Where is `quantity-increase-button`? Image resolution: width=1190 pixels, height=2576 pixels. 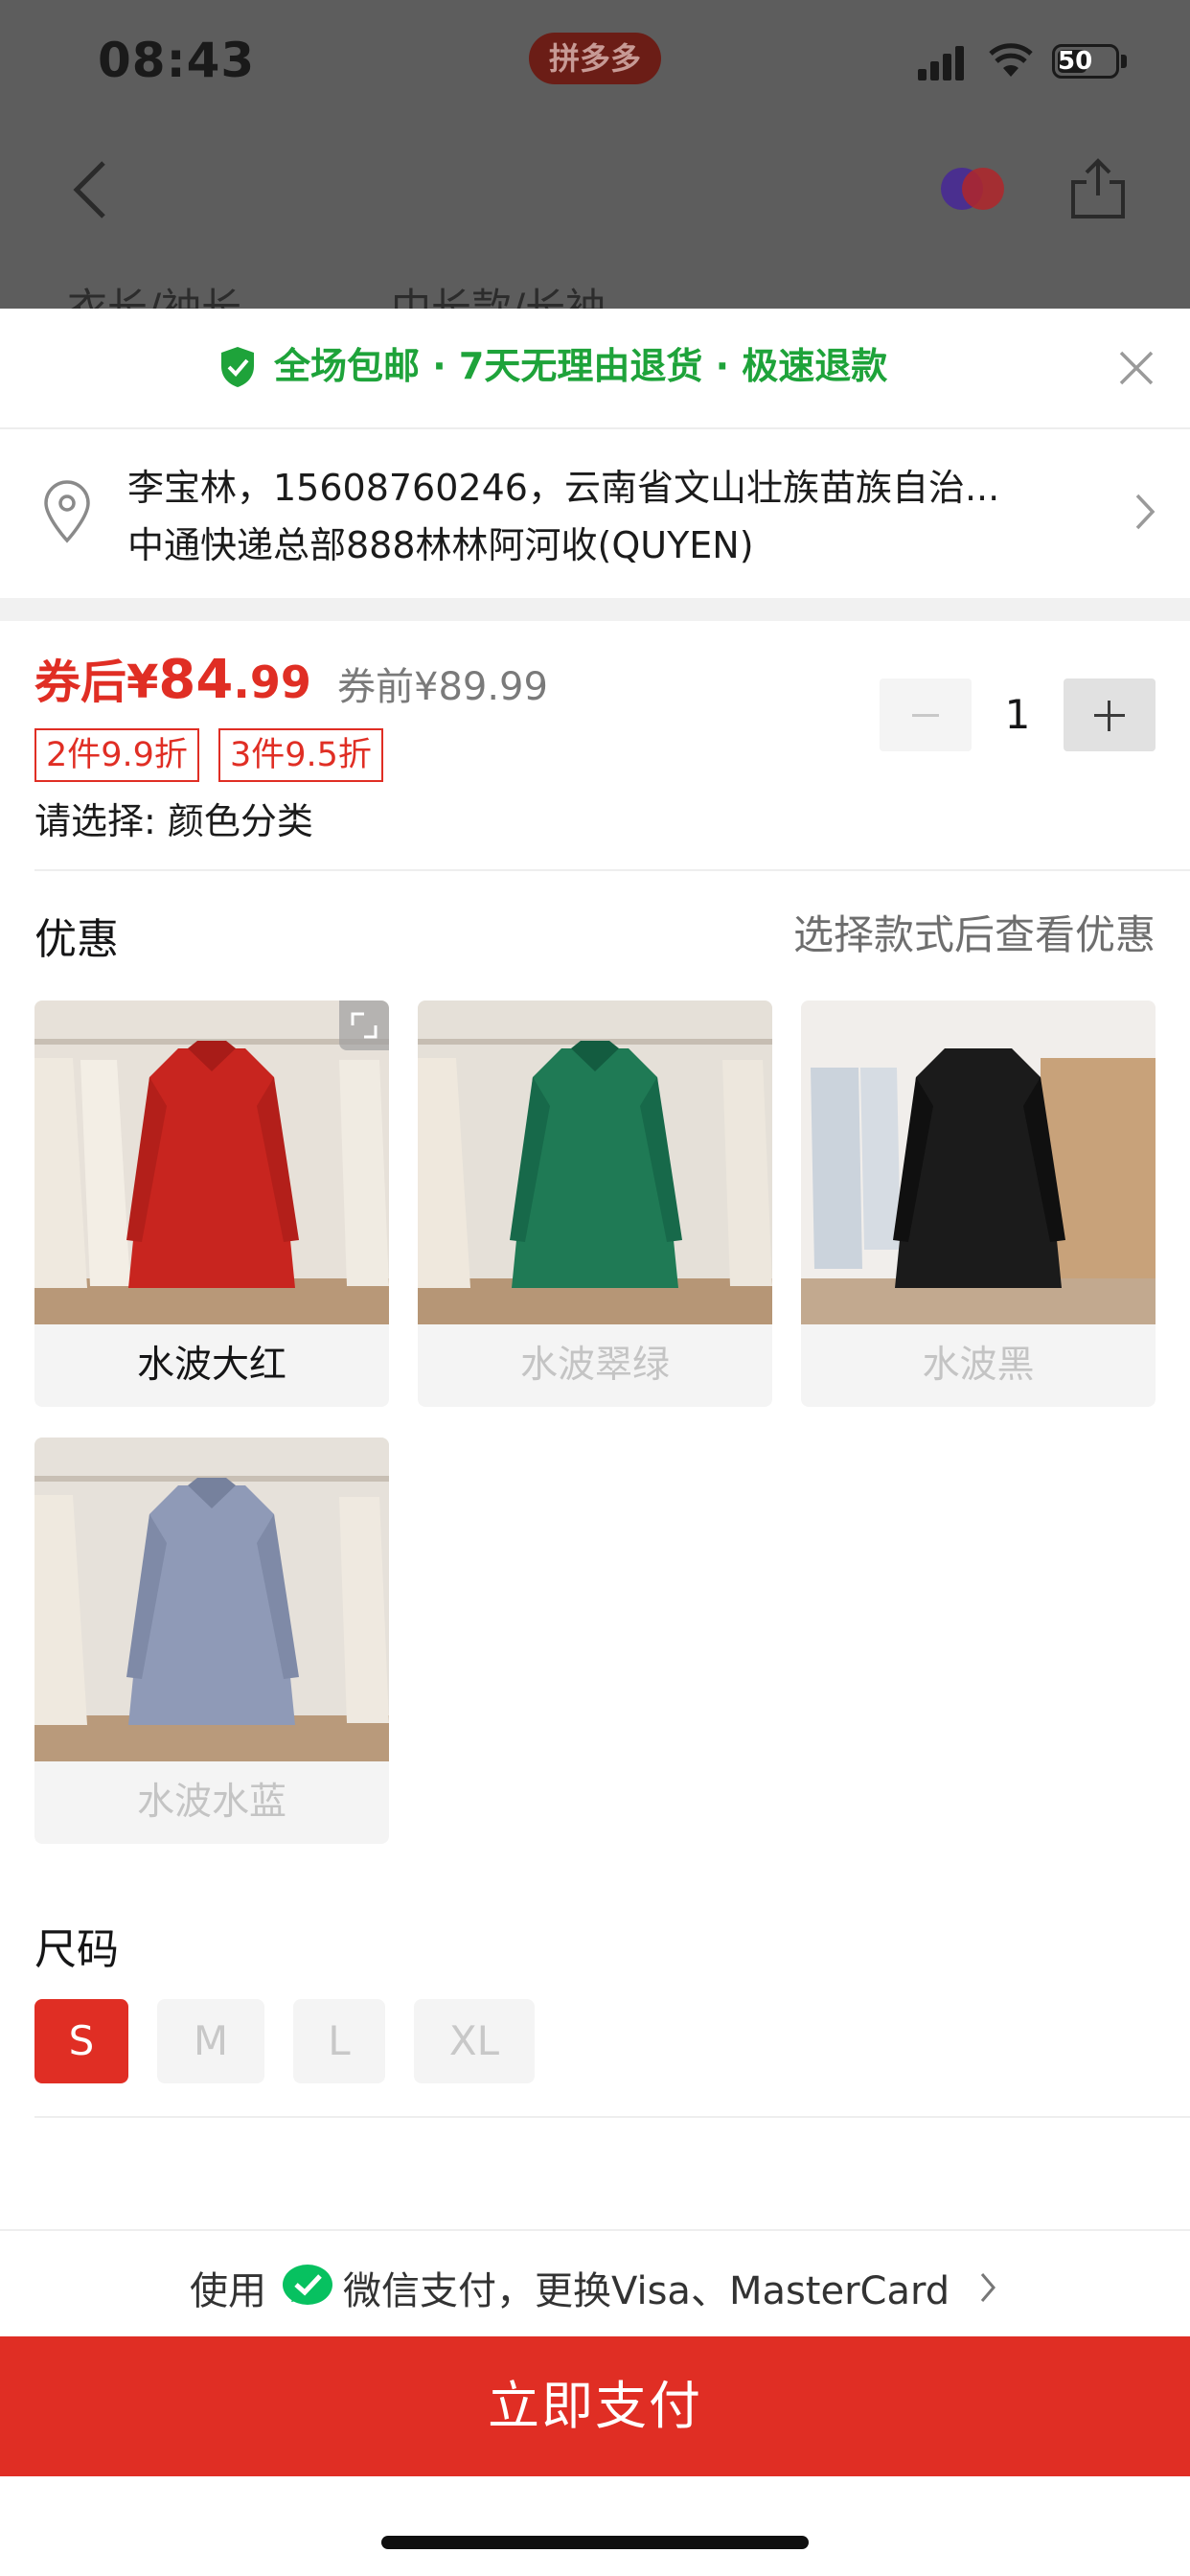
quantity-increase-button is located at coordinates (1110, 714).